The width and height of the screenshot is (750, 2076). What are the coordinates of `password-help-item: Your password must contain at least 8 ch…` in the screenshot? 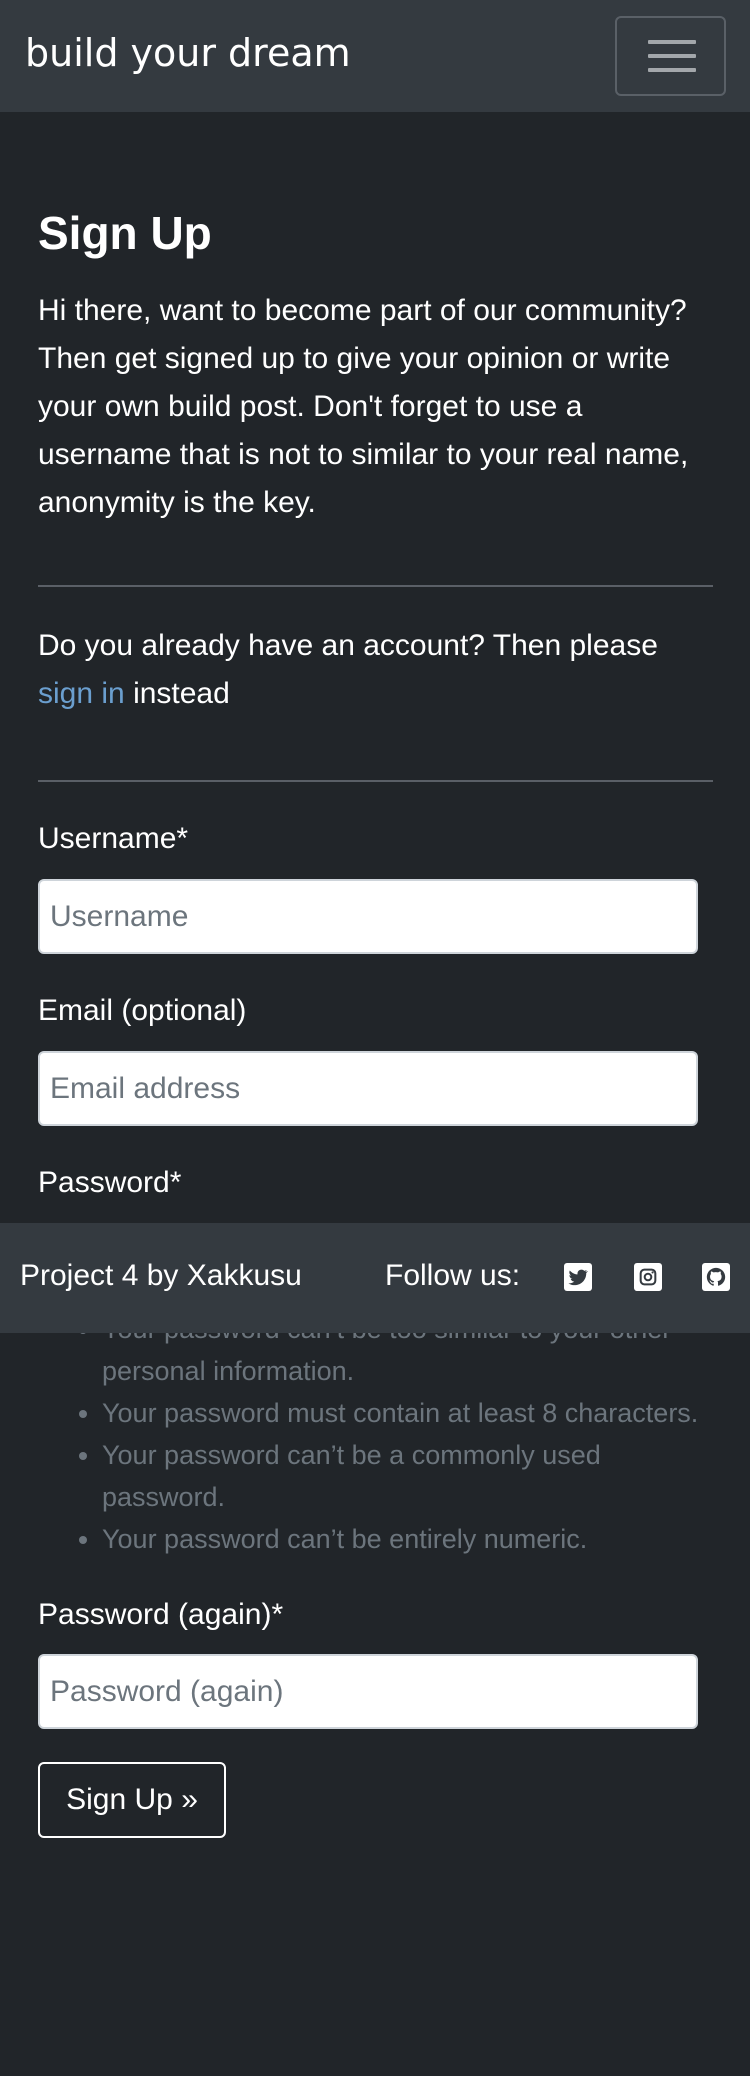 It's located at (411, 1413).